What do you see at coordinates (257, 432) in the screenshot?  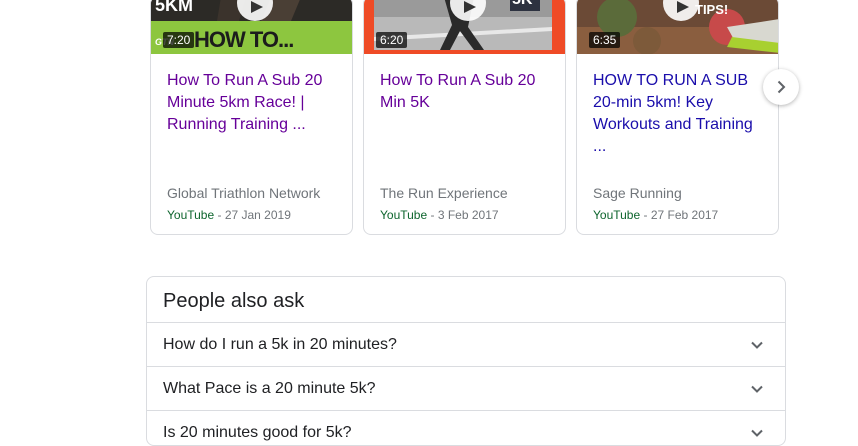 I see `question-text: Is 20 minutes good for 5k?` at bounding box center [257, 432].